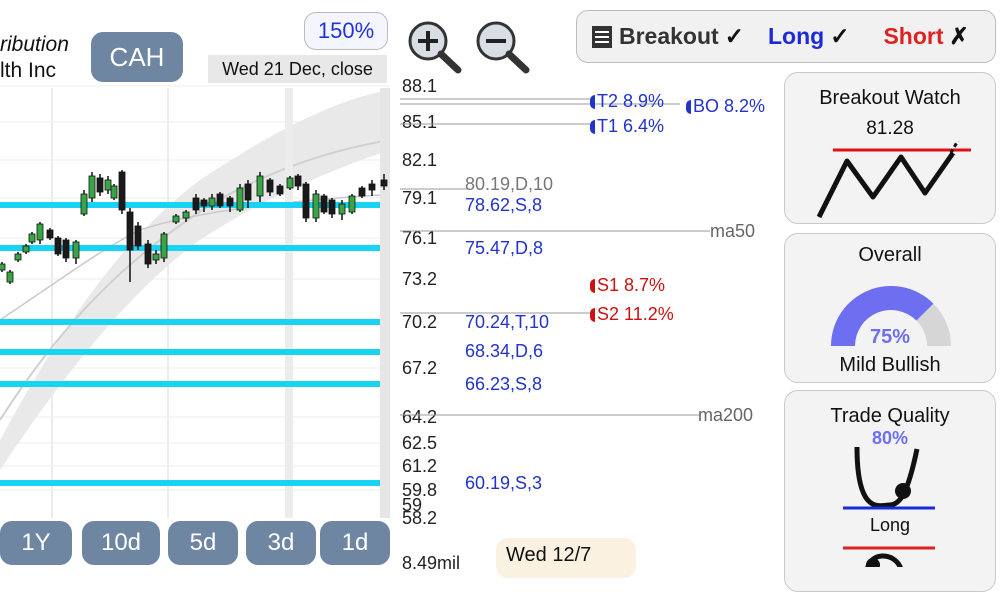  Describe the element at coordinates (890, 308) in the screenshot. I see `overall-panel: Overall 75% Mild Bullish` at that location.